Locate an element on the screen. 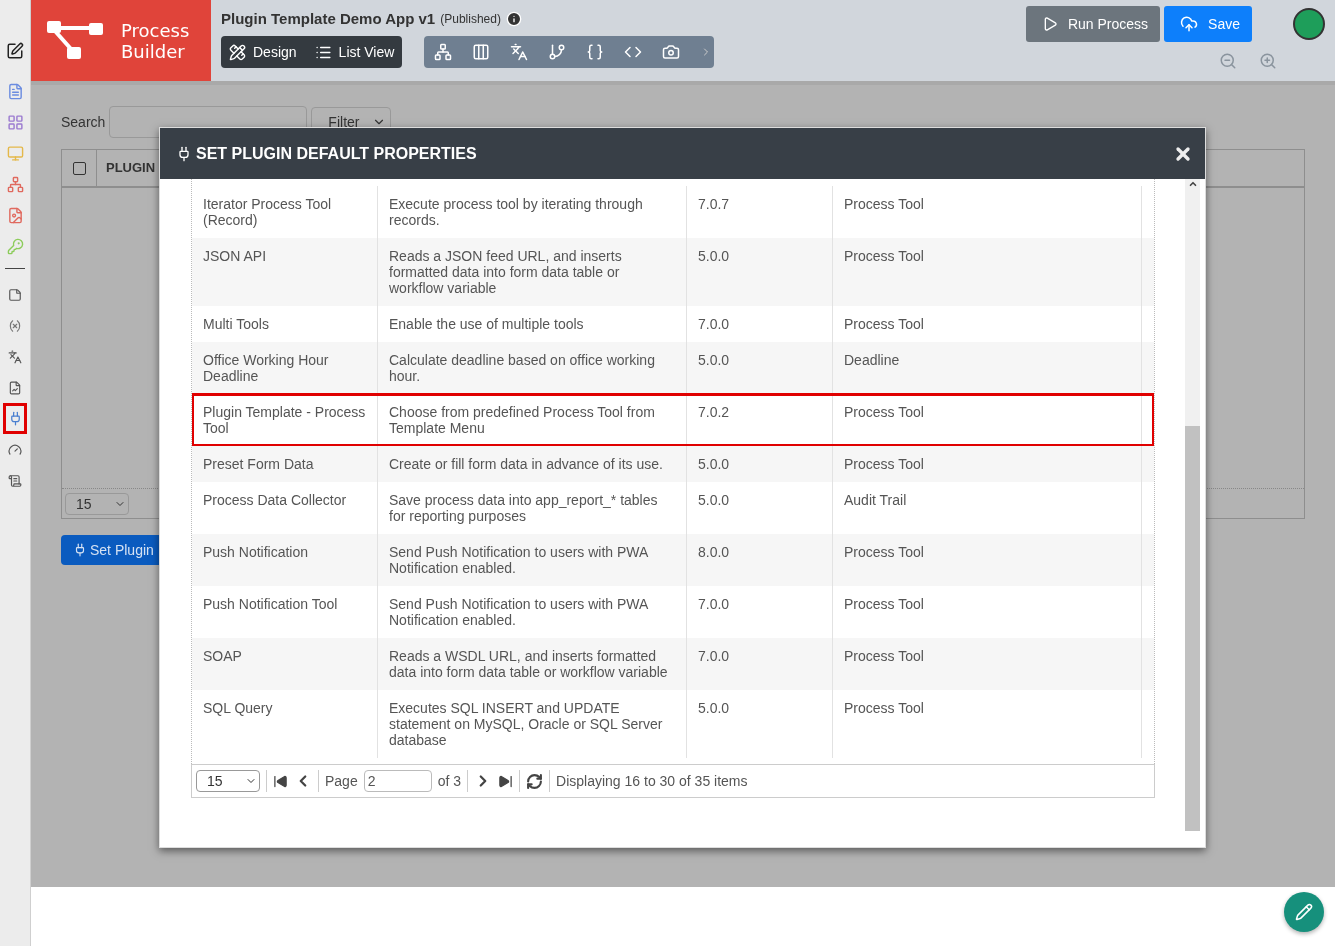 The width and height of the screenshot is (1335, 946). run-process-button: Run Process is located at coordinates (1093, 24).